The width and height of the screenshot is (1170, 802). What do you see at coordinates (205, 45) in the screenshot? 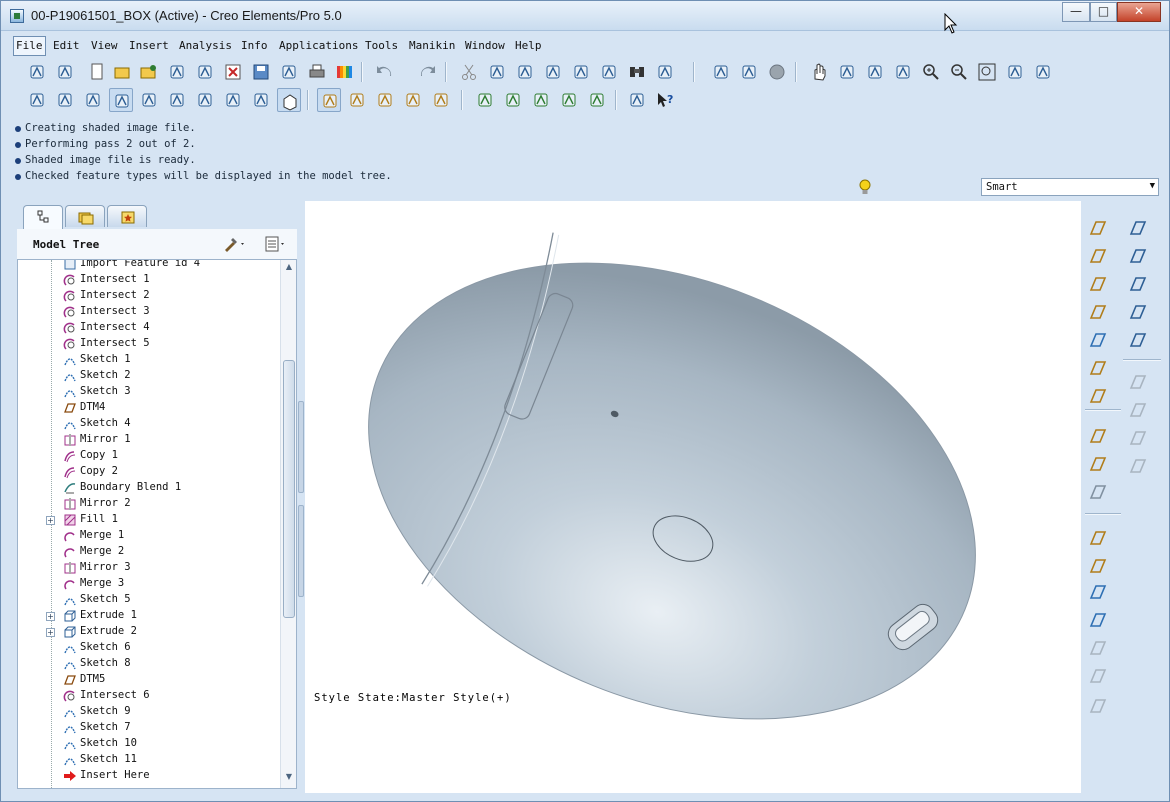
I see `menu-analysis: Analysis` at bounding box center [205, 45].